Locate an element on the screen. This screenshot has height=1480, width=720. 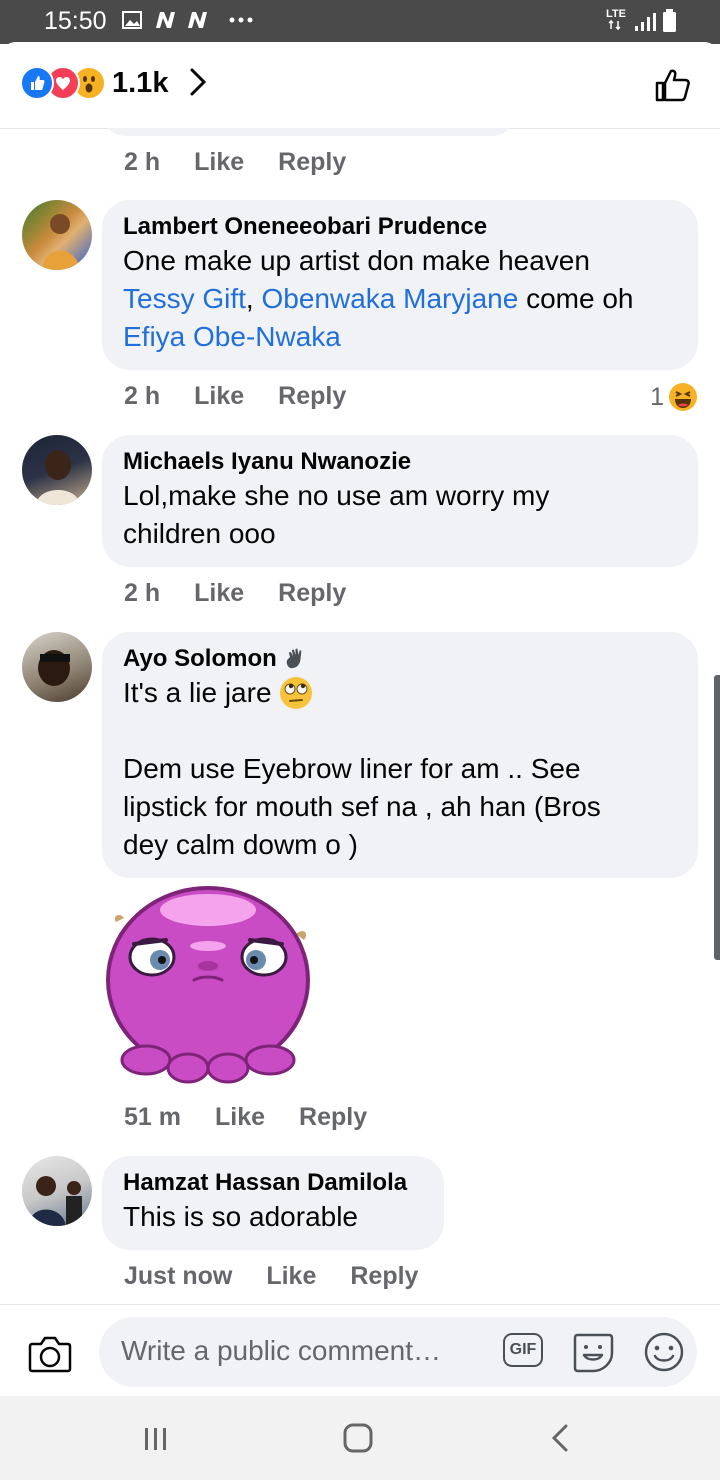
eye-roll-emoji-icon is located at coordinates (296, 693).